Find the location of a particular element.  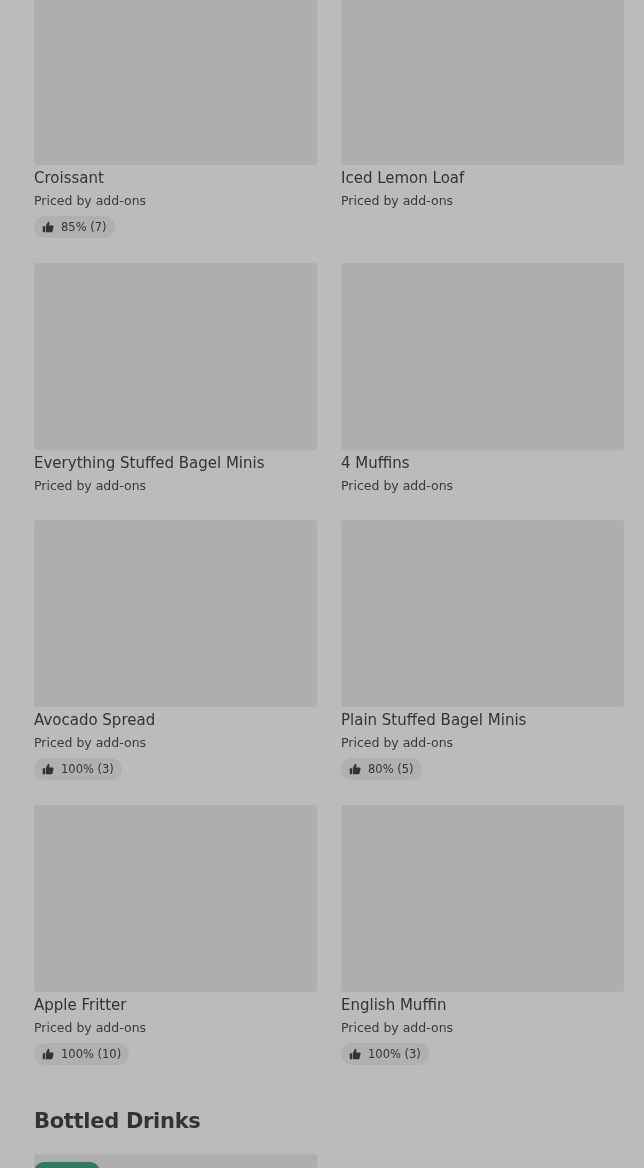

item-title: 4 Muffins is located at coordinates (482, 463).